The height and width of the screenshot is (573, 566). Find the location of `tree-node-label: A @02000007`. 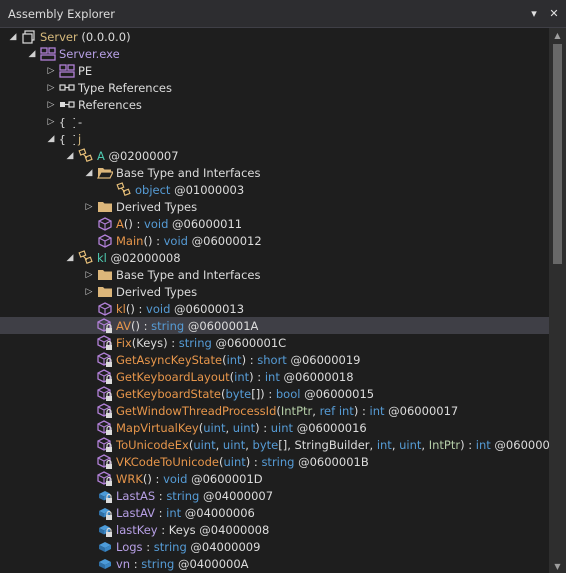

tree-node-label: A @02000007 is located at coordinates (138, 156).